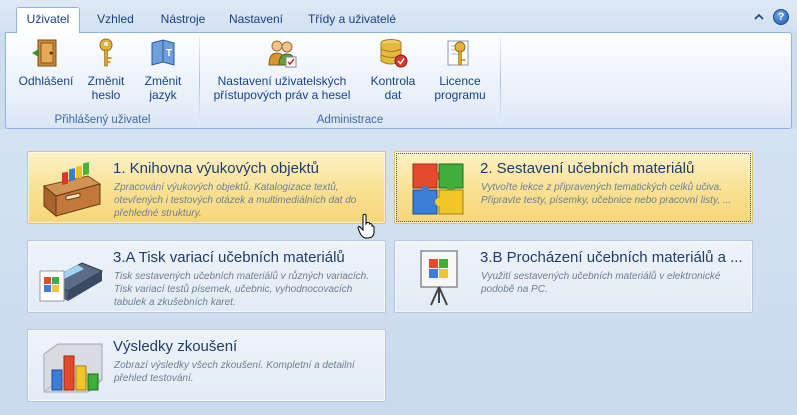 This screenshot has height=415, width=797. Describe the element at coordinates (460, 69) in the screenshot. I see `license-button: Licence programu` at that location.